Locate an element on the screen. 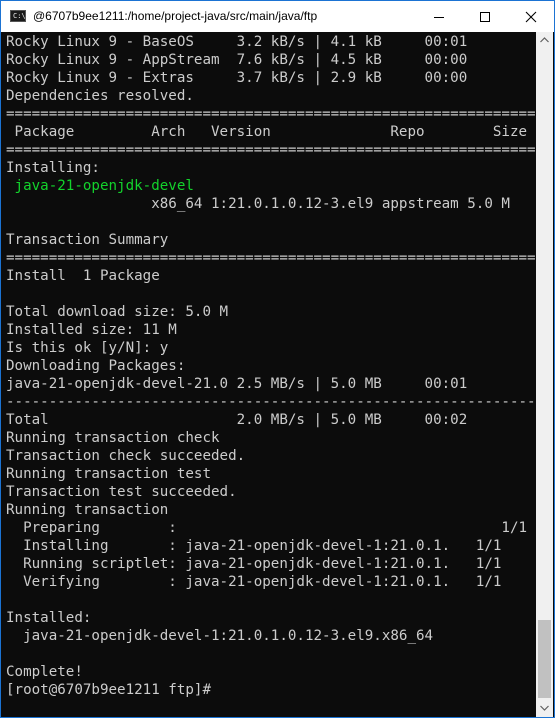  console-app-icon: C:\ is located at coordinates (18, 16).